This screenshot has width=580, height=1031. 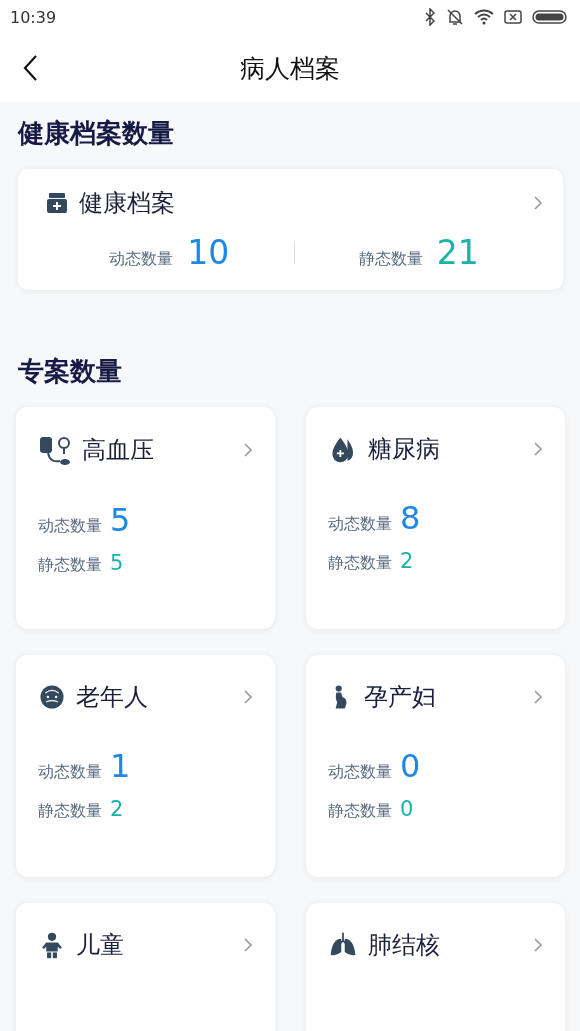 I want to click on project-card: 高血压 动态数量 5 静态数量 5, so click(x=145, y=518).